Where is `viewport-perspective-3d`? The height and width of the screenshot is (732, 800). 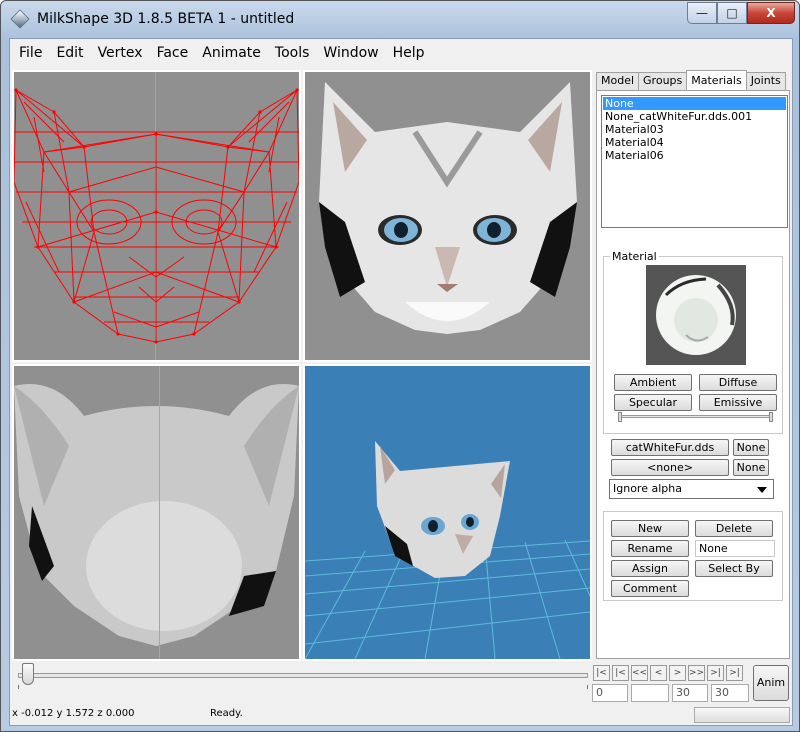 viewport-perspective-3d is located at coordinates (447, 512).